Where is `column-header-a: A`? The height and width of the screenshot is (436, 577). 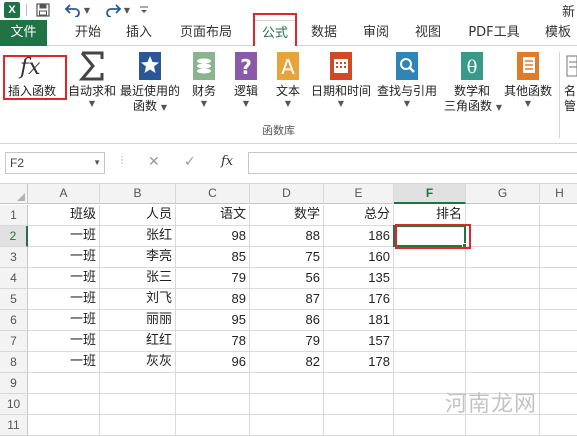 column-header-a: A is located at coordinates (64, 194).